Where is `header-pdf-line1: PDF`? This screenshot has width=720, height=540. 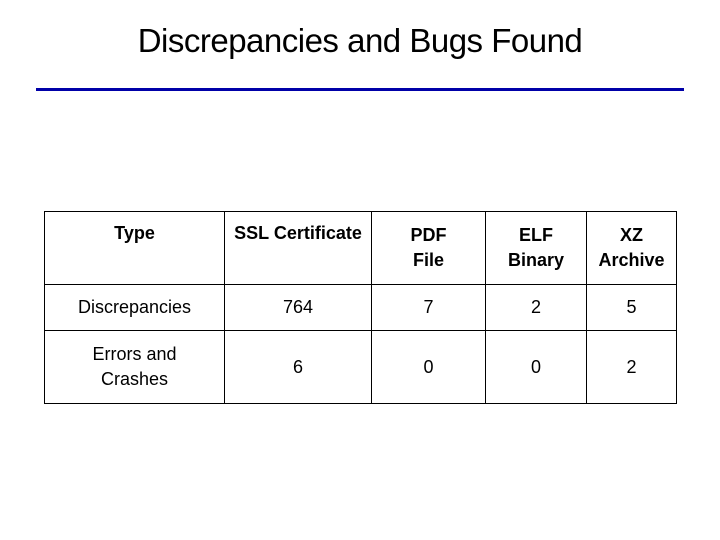 header-pdf-line1: PDF is located at coordinates (428, 235).